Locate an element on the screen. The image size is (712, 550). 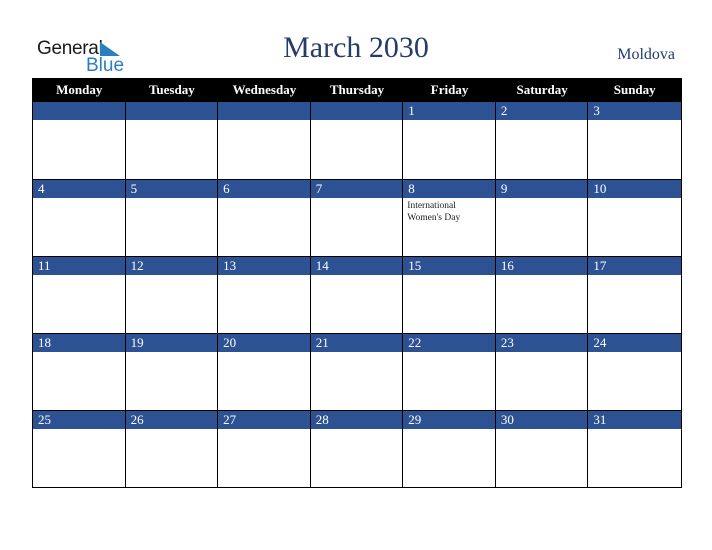
day-cell: 24 is located at coordinates (634, 371).